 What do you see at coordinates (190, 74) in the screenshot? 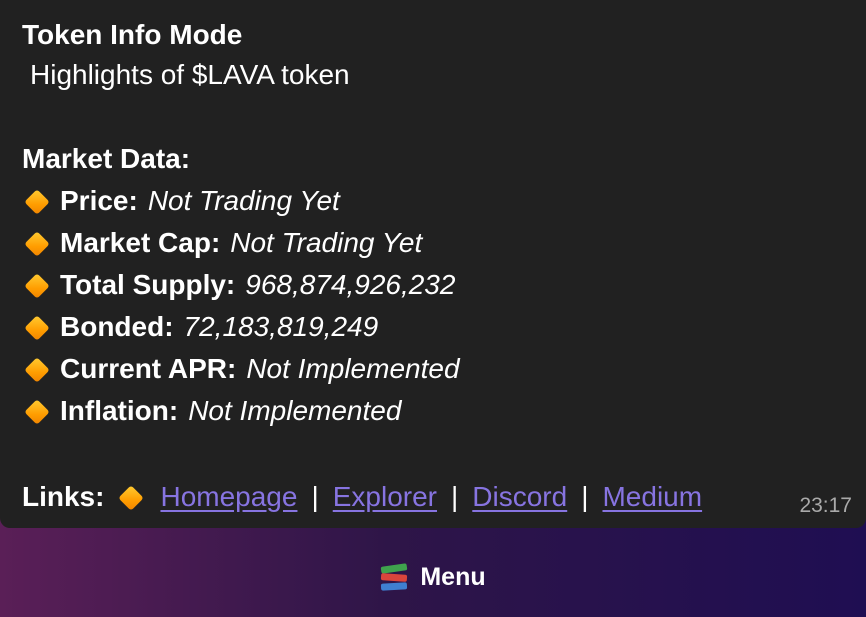
I see `message-subtitle: Highlights of $LAVA token` at bounding box center [190, 74].